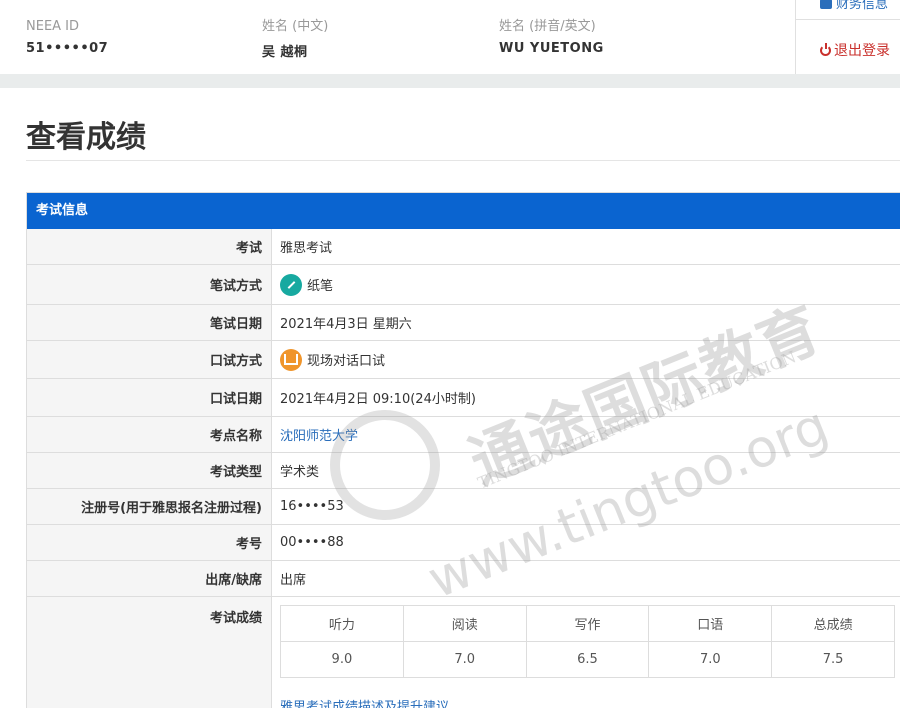 This screenshot has width=900, height=708. What do you see at coordinates (590, 702) in the screenshot?
I see `score-description-link: 雅思考试成绩描述及提升建议` at bounding box center [590, 702].